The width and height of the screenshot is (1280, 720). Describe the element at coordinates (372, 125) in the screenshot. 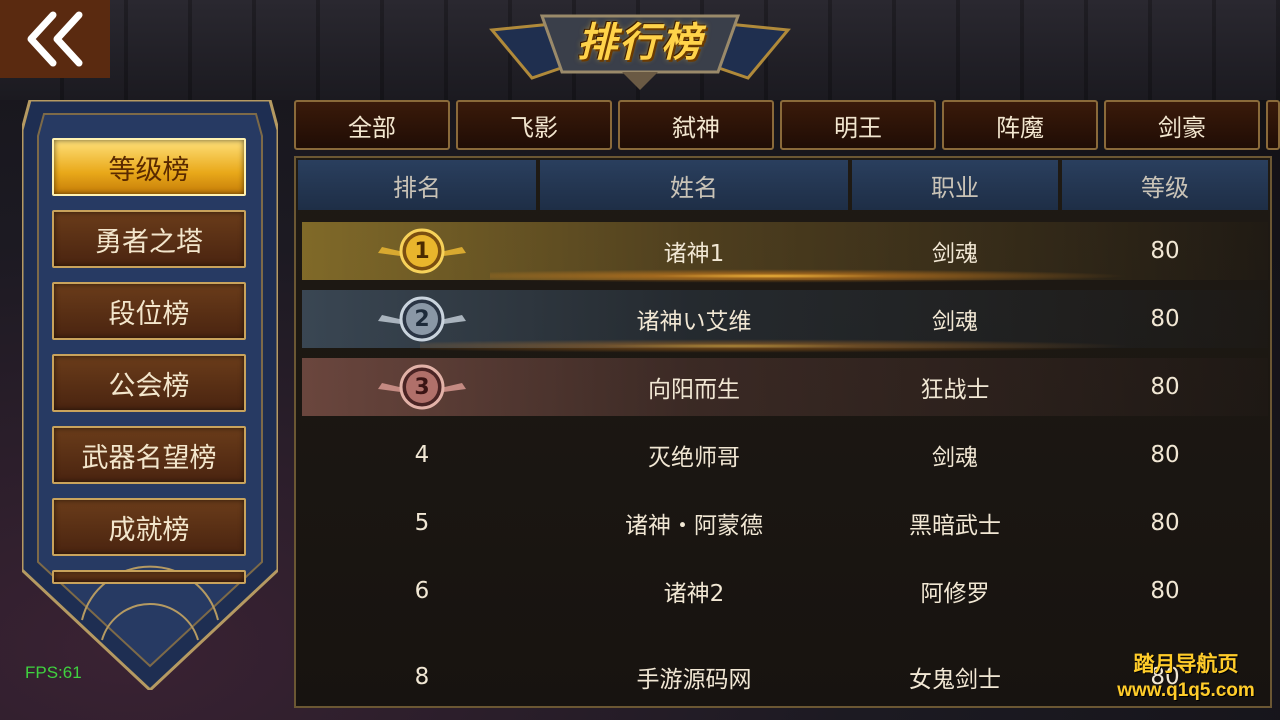

I see `tab-all: 全部` at that location.